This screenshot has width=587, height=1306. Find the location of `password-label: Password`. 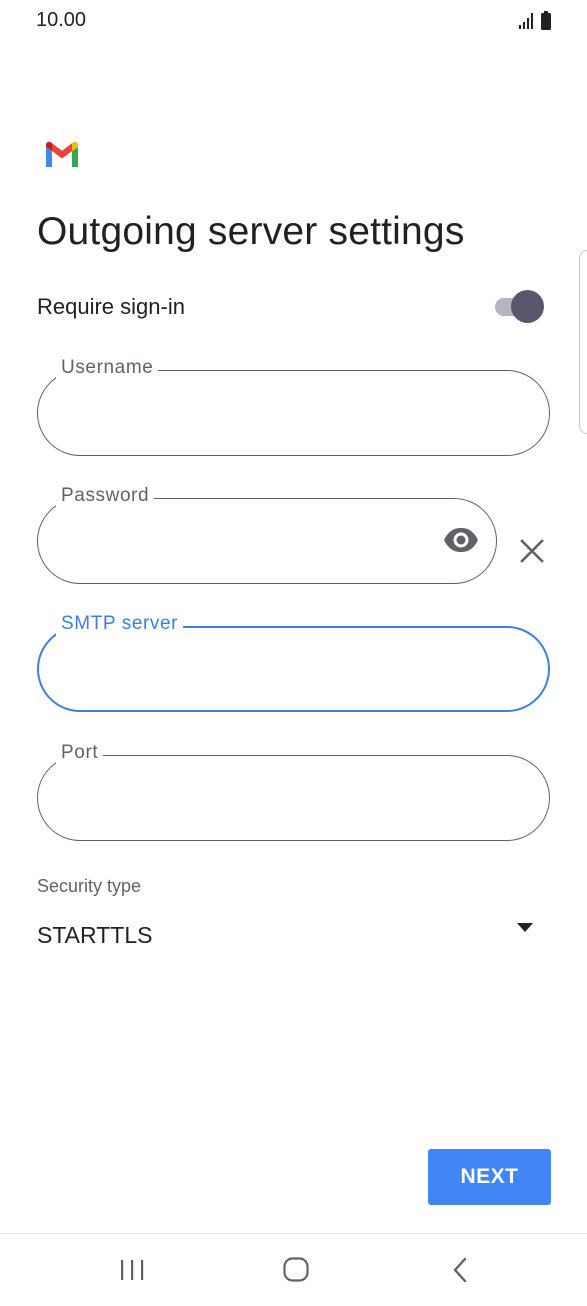

password-label: Password is located at coordinates (105, 496).